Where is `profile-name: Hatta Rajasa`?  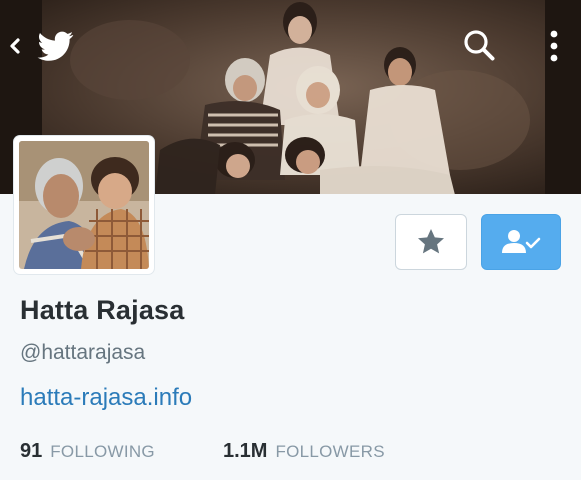 profile-name: Hatta Rajasa is located at coordinates (102, 310).